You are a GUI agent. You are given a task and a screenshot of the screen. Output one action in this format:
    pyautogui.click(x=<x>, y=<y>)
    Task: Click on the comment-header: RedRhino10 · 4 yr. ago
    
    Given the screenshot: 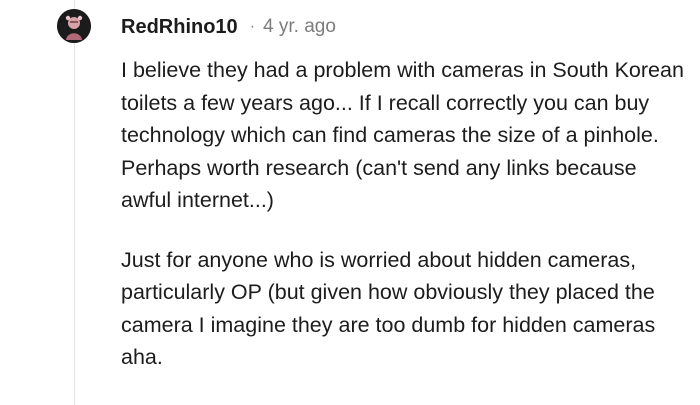 What is the action you would take?
    pyautogui.click(x=228, y=27)
    